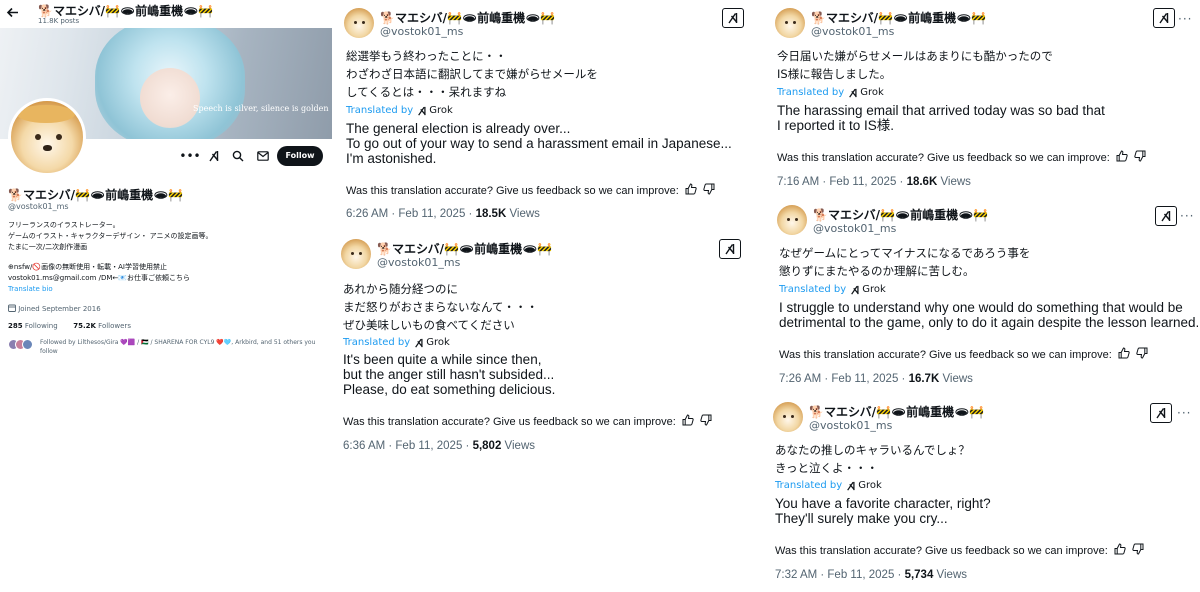 Image resolution: width=1200 pixels, height=592 pixels. Describe the element at coordinates (168, 289) in the screenshot. I see `translate-bio-link: Translate bio` at that location.